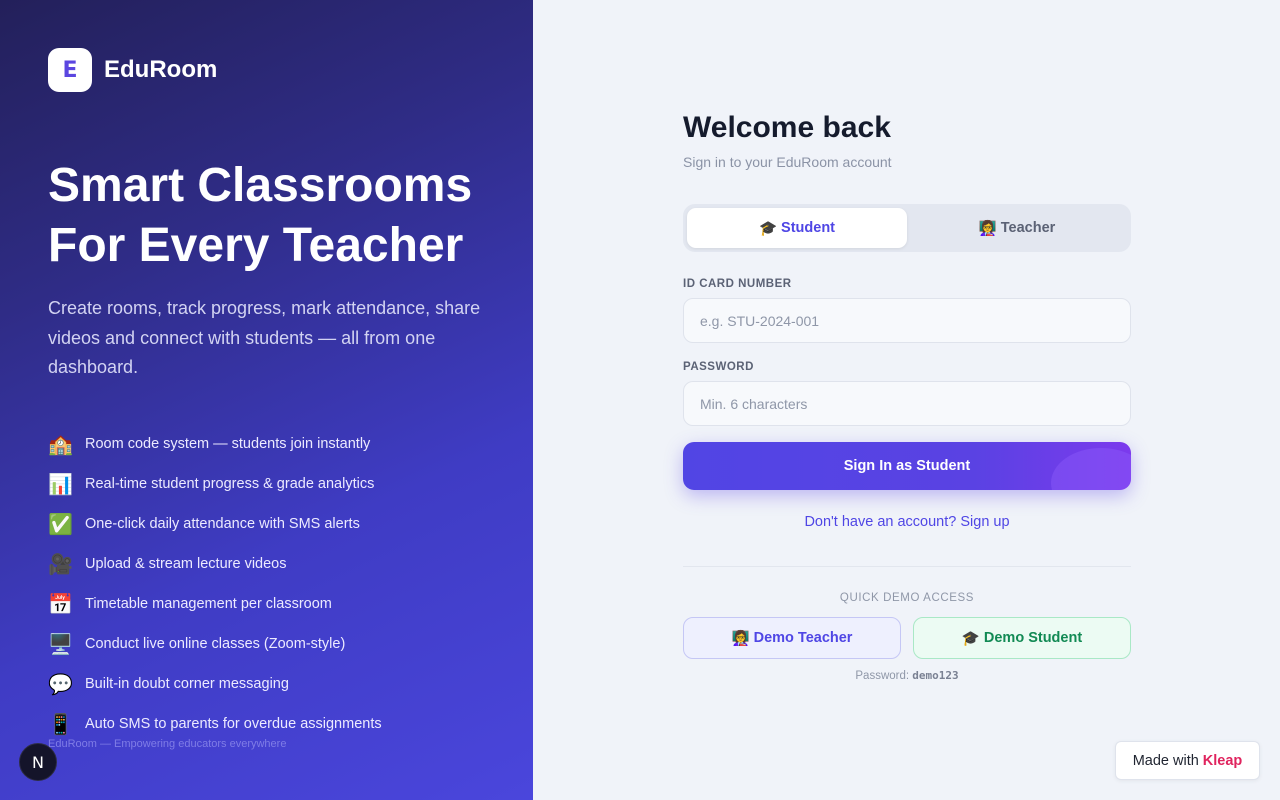 Image resolution: width=1280 pixels, height=800 pixels. Describe the element at coordinates (256, 245) in the screenshot. I see `hero-title-line-2: For Every Teacher` at that location.